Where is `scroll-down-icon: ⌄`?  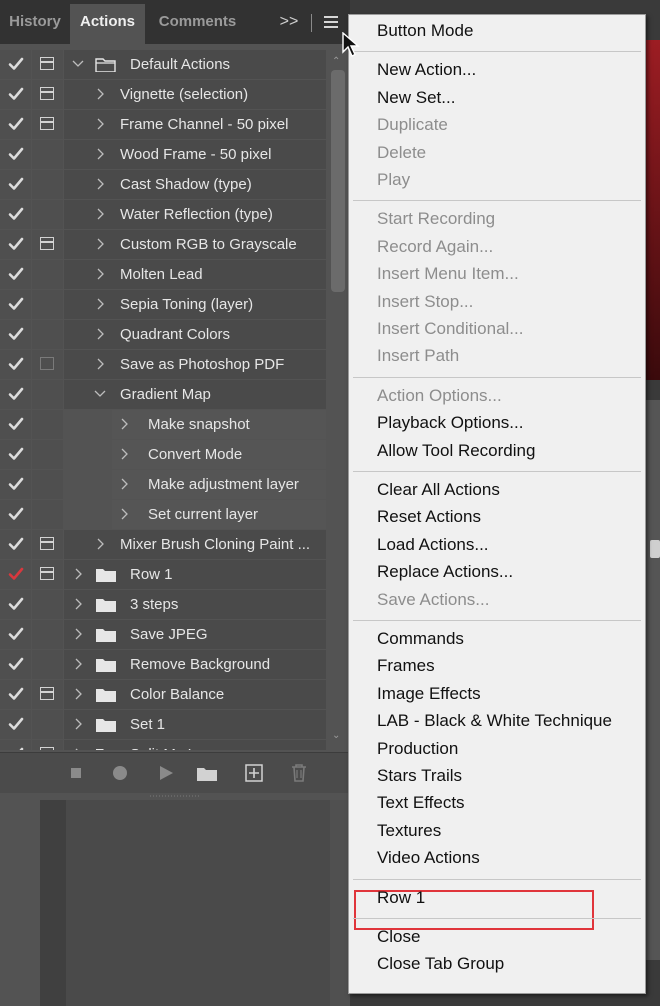
scroll-down-icon: ⌄ is located at coordinates (336, 735).